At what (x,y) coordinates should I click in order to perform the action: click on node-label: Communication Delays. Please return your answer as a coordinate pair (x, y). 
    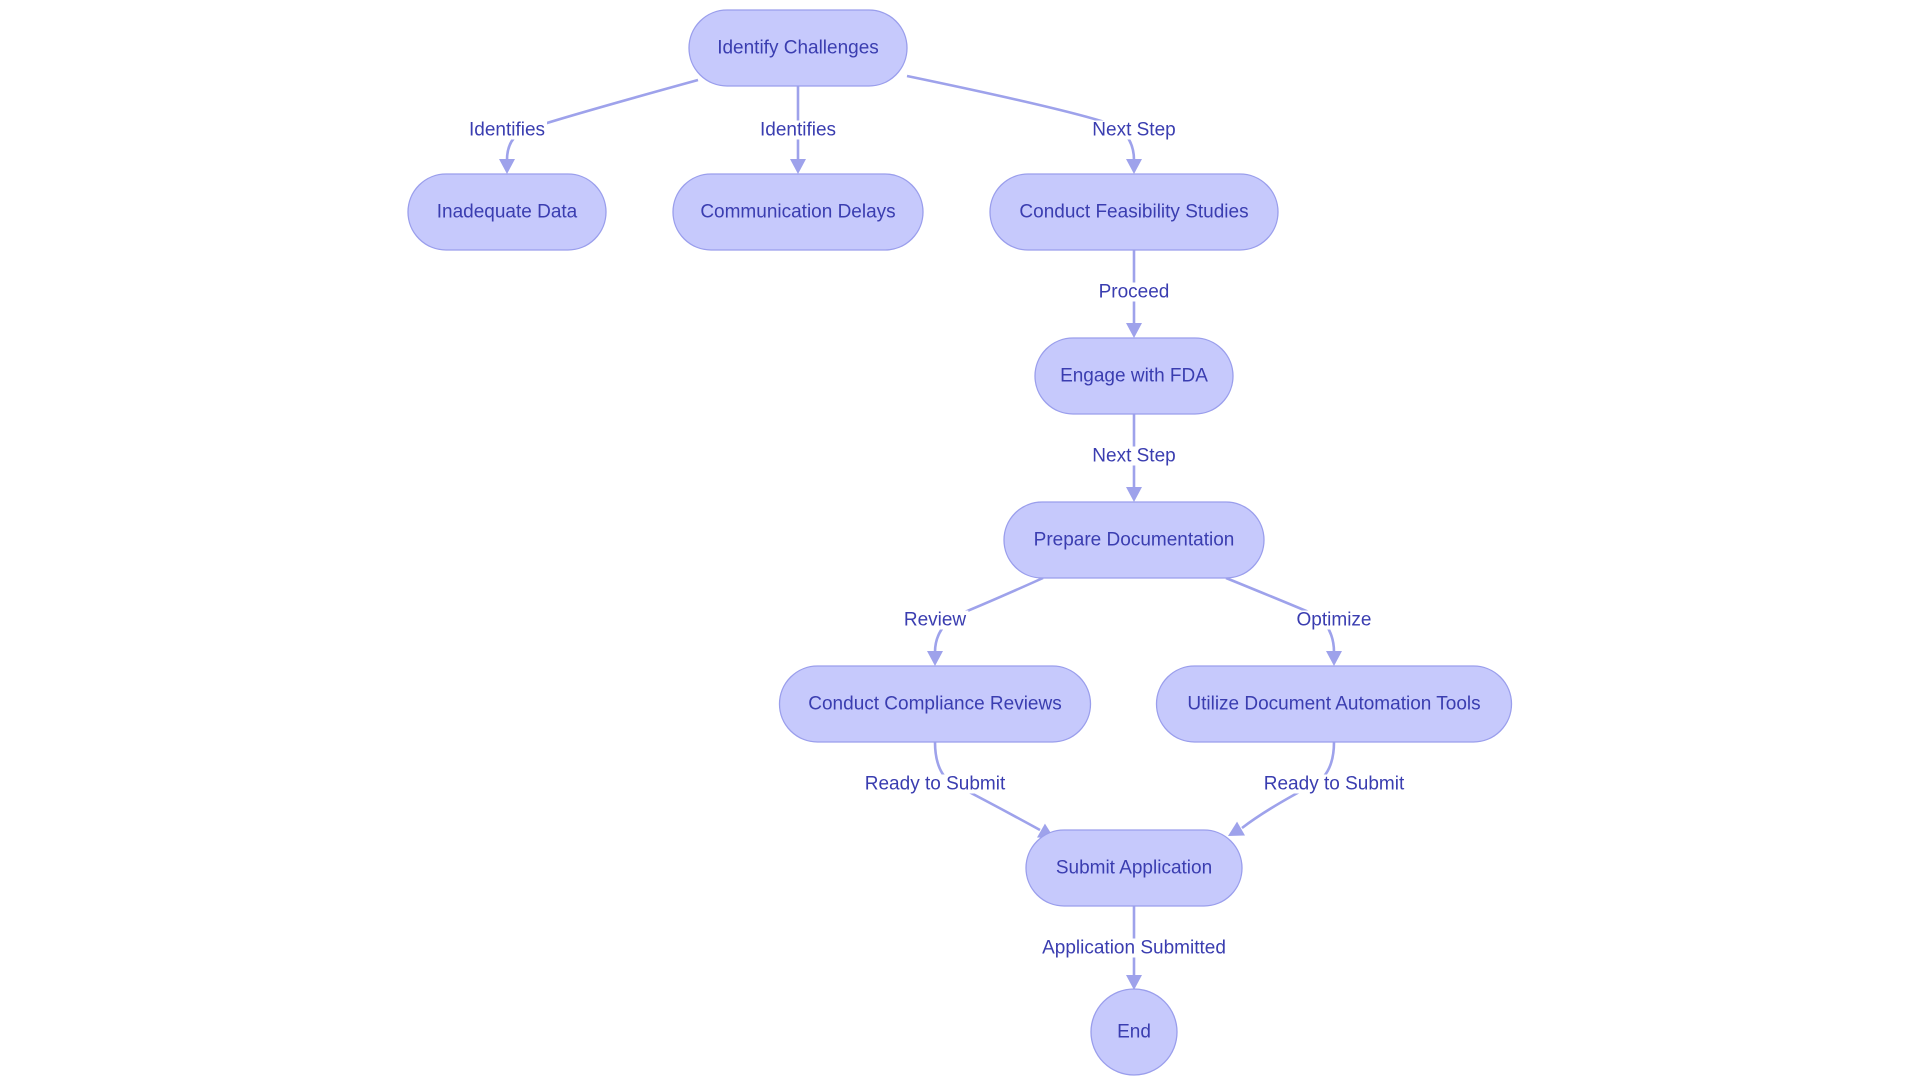
    Looking at the image, I should click on (797, 212).